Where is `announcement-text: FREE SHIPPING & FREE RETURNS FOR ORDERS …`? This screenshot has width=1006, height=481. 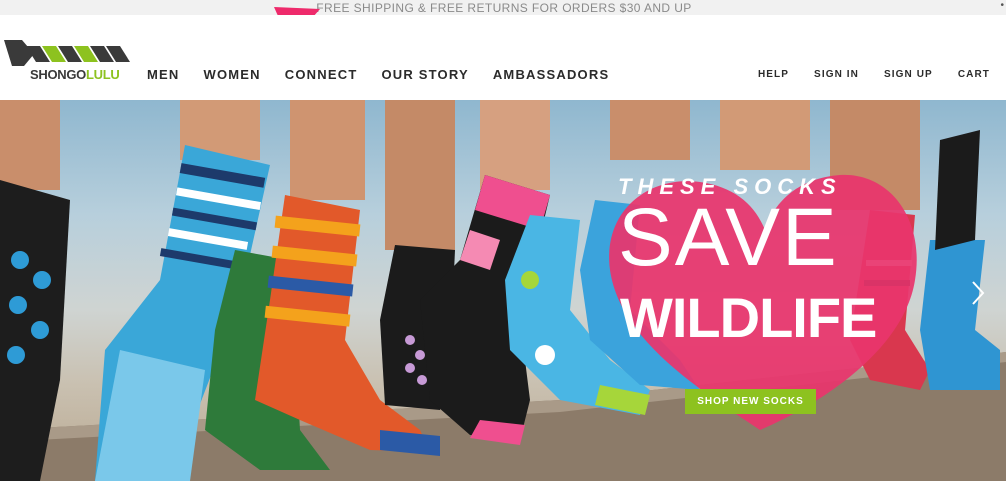
announcement-text: FREE SHIPPING & FREE RETURNS FOR ORDERS … is located at coordinates (504, 7).